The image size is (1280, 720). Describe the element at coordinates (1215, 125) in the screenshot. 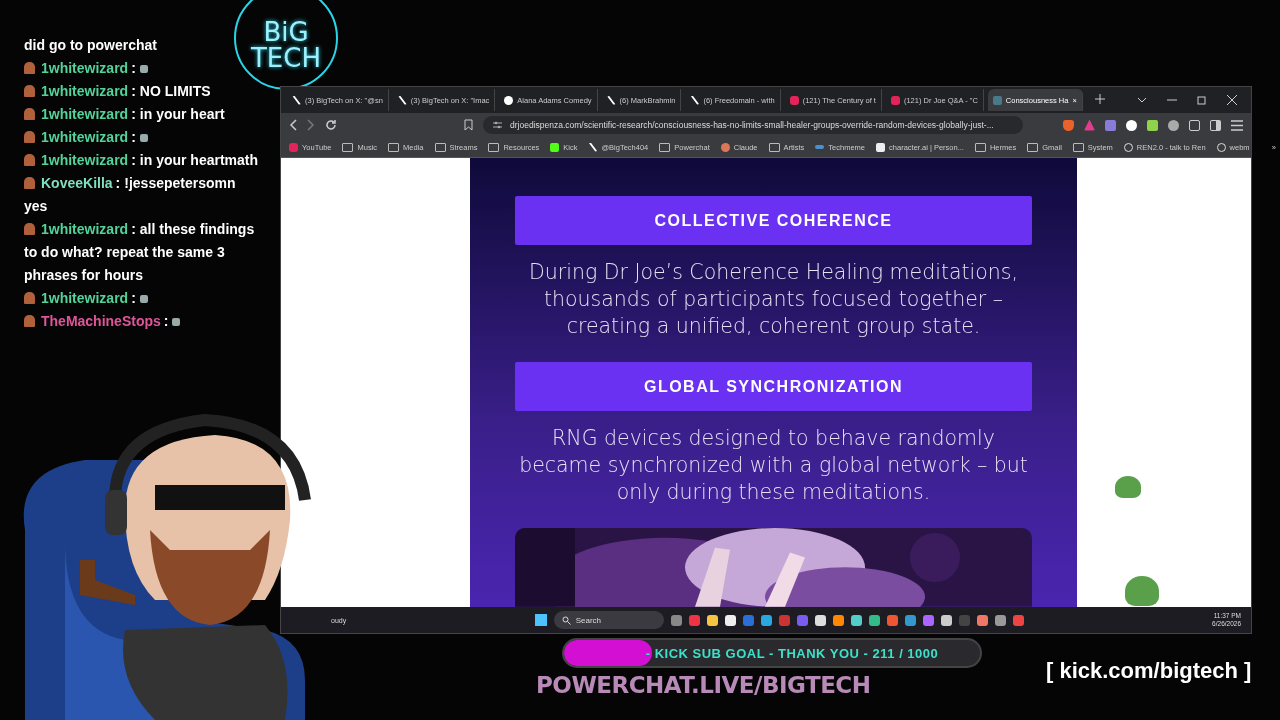

I see `sidebar-icon` at that location.